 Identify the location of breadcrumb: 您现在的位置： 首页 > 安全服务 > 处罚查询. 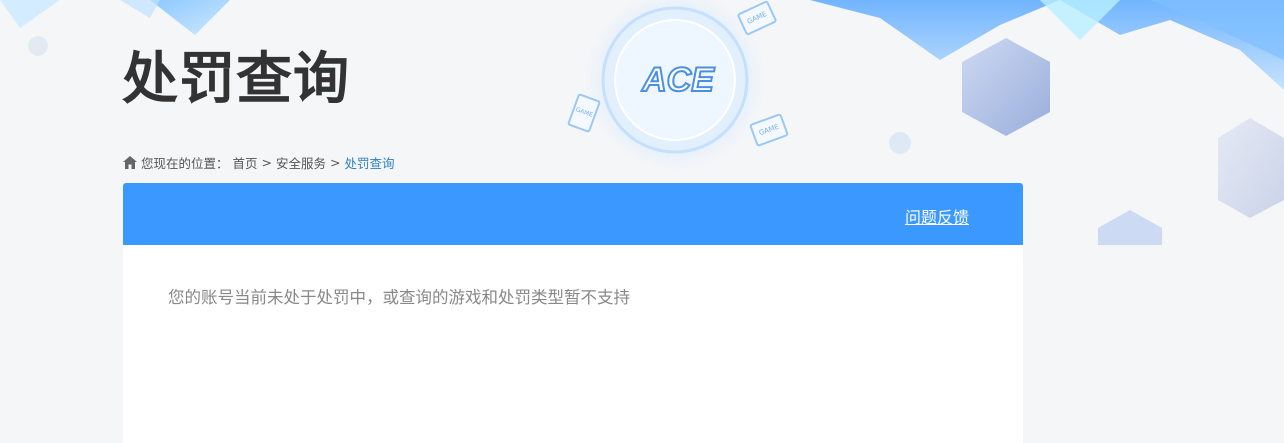
(259, 162).